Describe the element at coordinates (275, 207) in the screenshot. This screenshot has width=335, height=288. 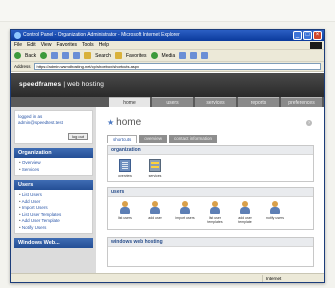
I see `notify-users-icon` at that location.